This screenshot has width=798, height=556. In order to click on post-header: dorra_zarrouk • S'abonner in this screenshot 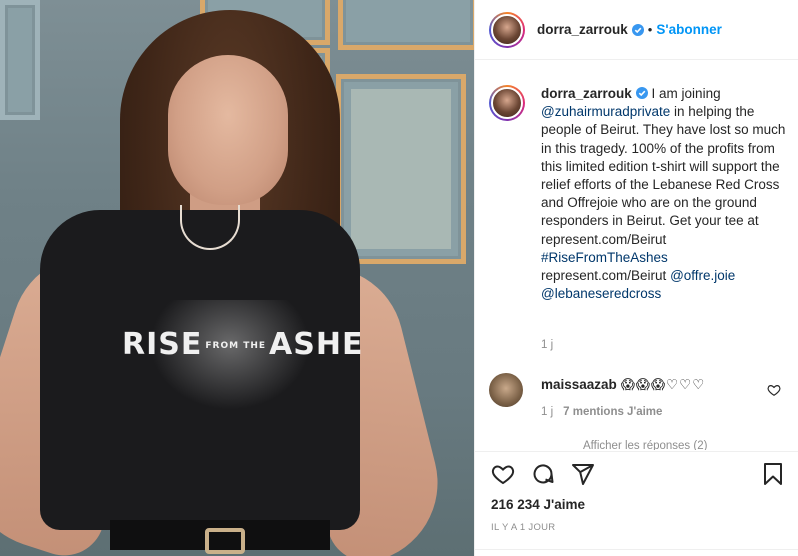, I will do `click(636, 30)`.